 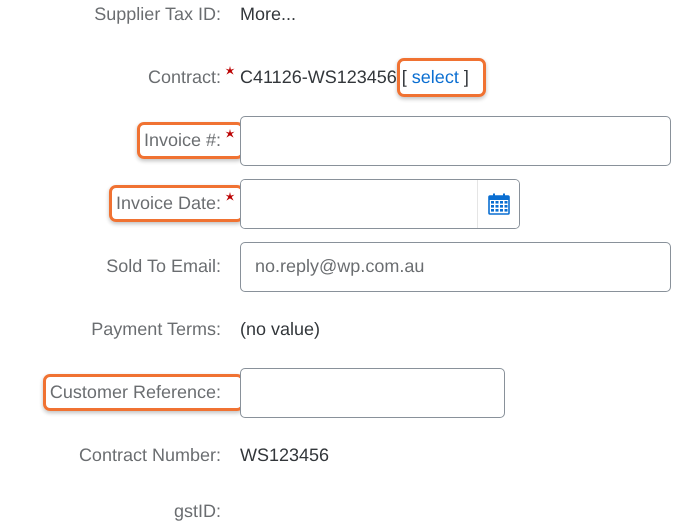 What do you see at coordinates (285, 455) in the screenshot?
I see `field-value: WS123456` at bounding box center [285, 455].